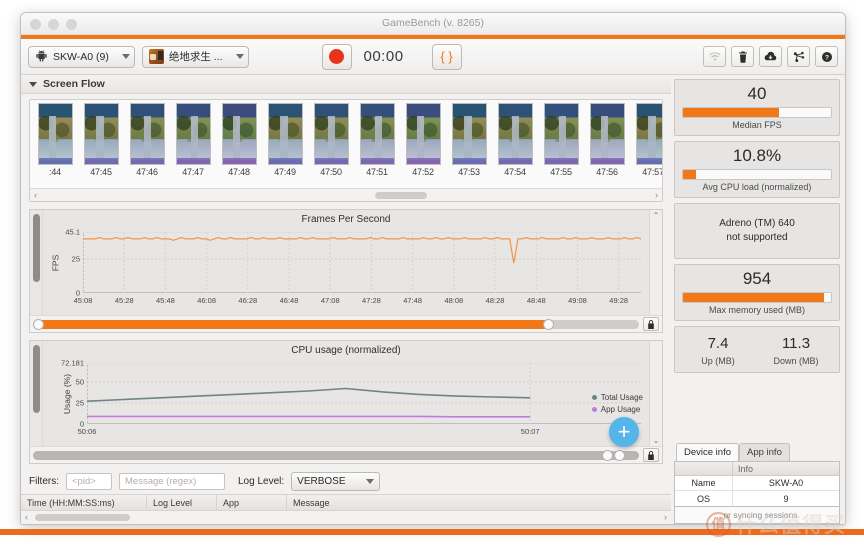 The width and height of the screenshot is (864, 545). I want to click on record-controls: 00:00 { }, so click(391, 56).